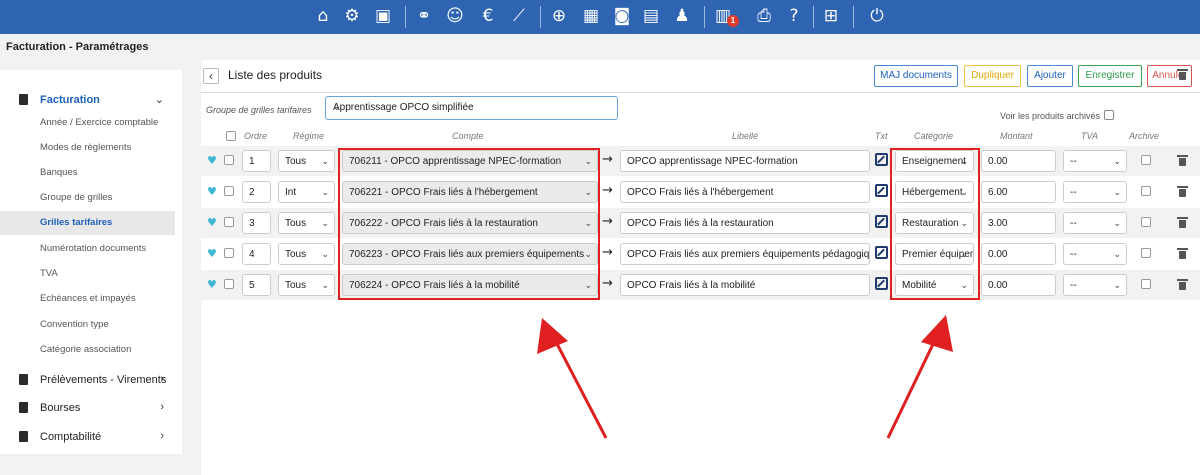 The width and height of the screenshot is (1200, 475). I want to click on annotation-arrow-categorie, so click(911, 389).